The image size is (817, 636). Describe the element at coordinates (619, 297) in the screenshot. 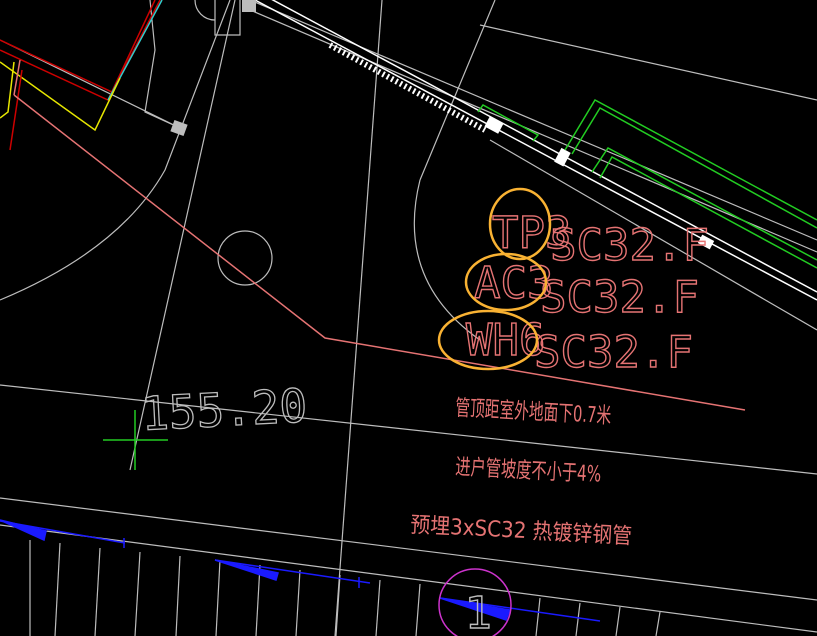

I see `pipe-label-ac3-spec: SC32.F` at that location.